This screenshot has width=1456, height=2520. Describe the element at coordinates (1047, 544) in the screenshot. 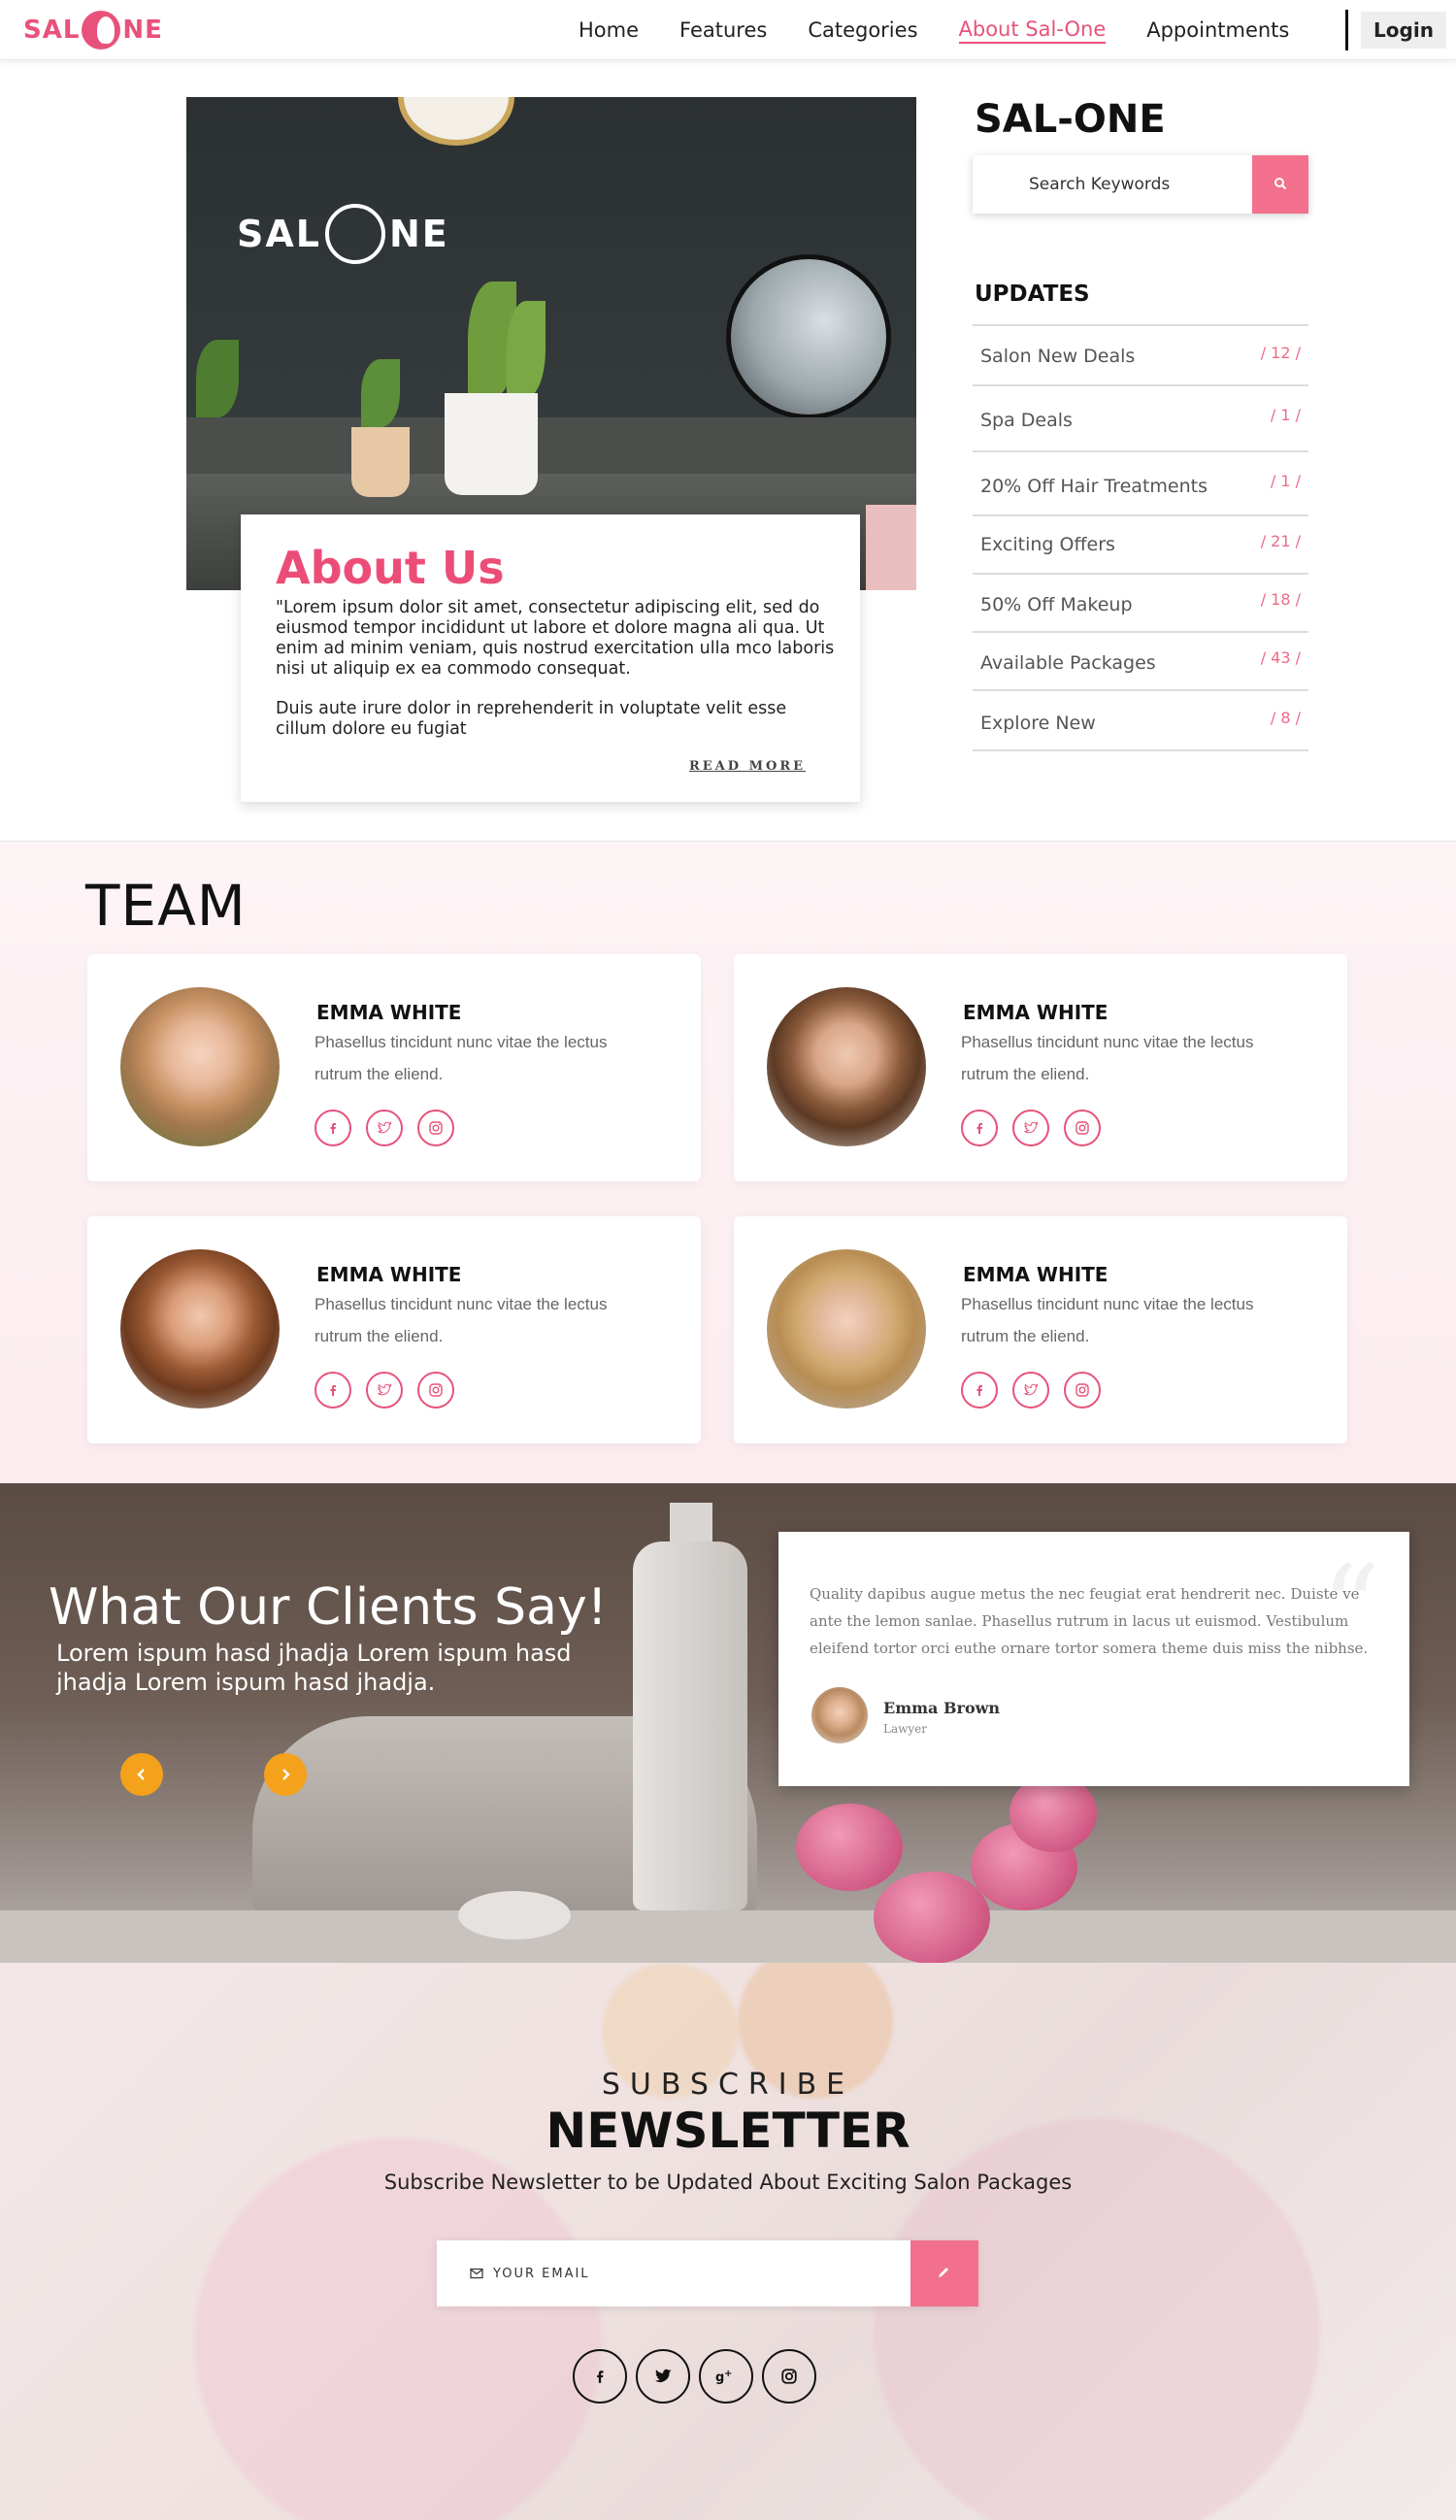

I see `update-label: Exciting Offers` at that location.